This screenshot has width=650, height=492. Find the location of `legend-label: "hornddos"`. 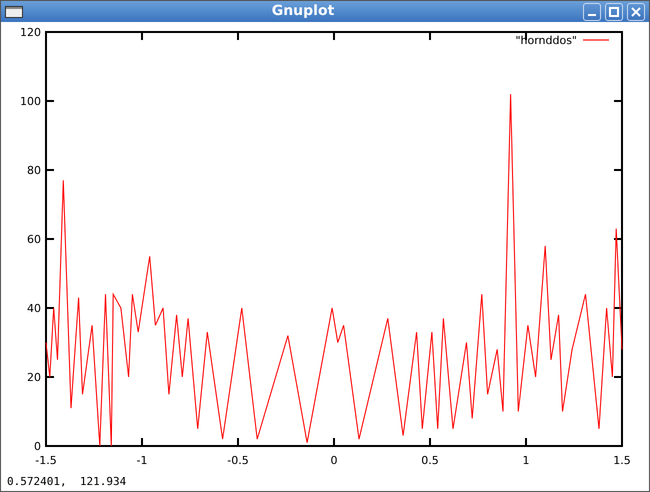

legend-label: "hornddos" is located at coordinates (546, 40).